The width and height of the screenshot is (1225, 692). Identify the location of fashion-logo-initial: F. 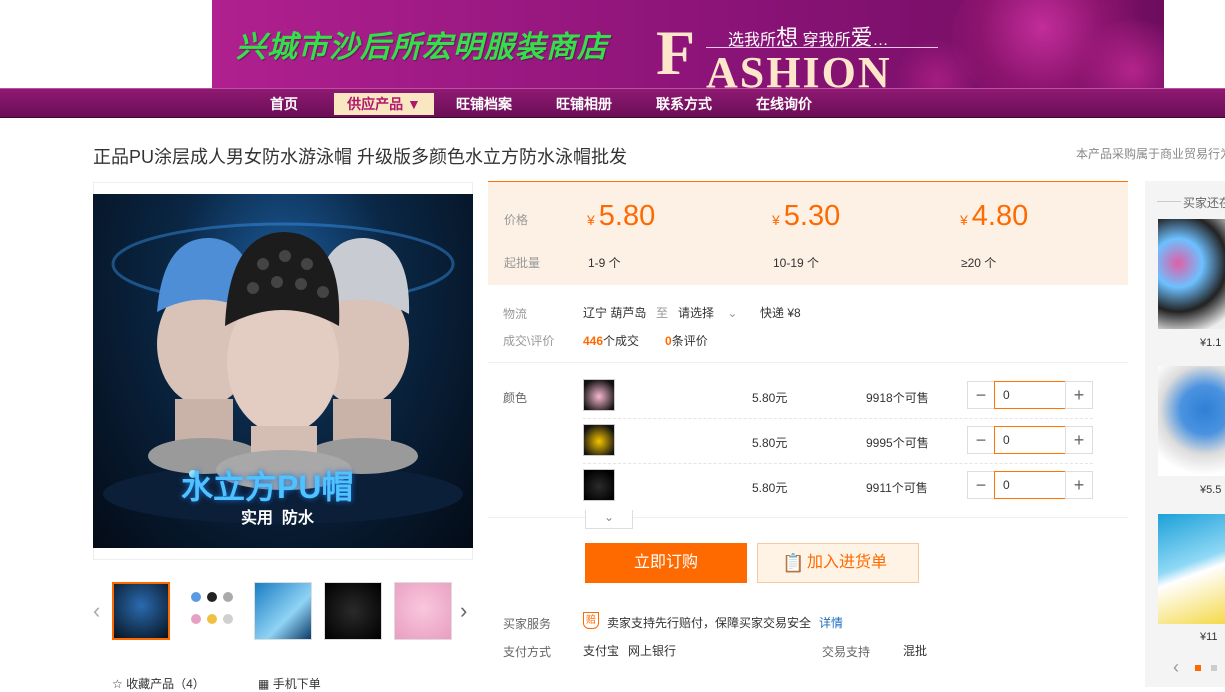
(676, 52).